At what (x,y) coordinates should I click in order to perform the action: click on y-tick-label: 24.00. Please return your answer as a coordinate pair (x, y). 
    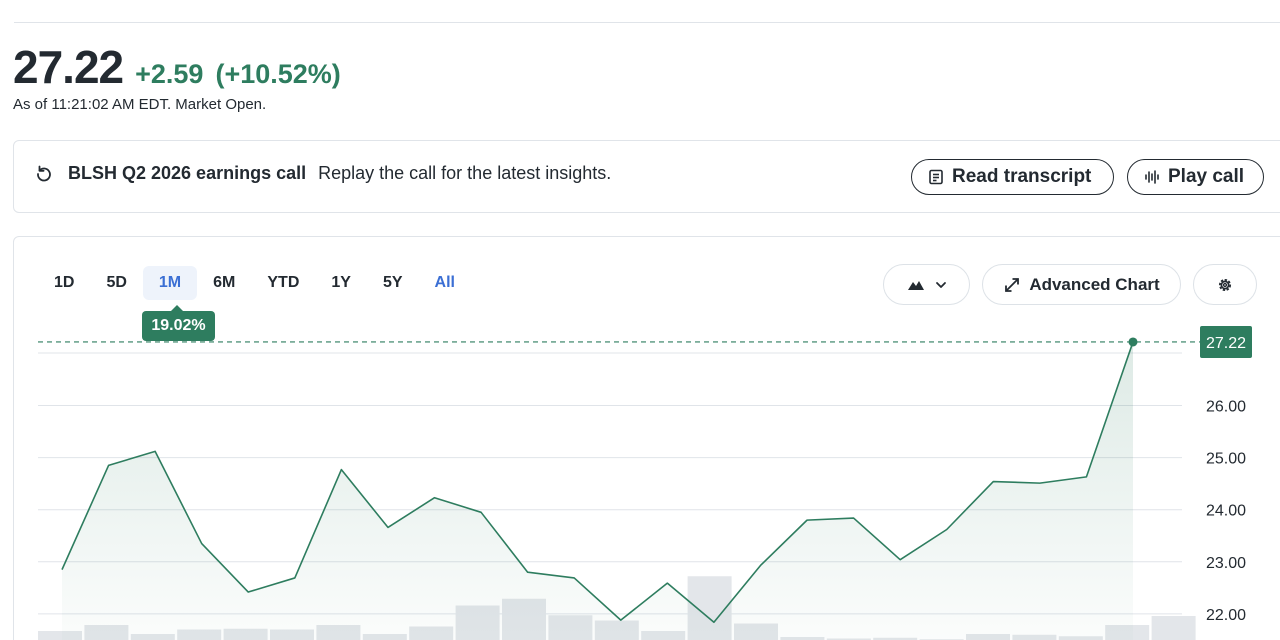
    Looking at the image, I should click on (1226, 511).